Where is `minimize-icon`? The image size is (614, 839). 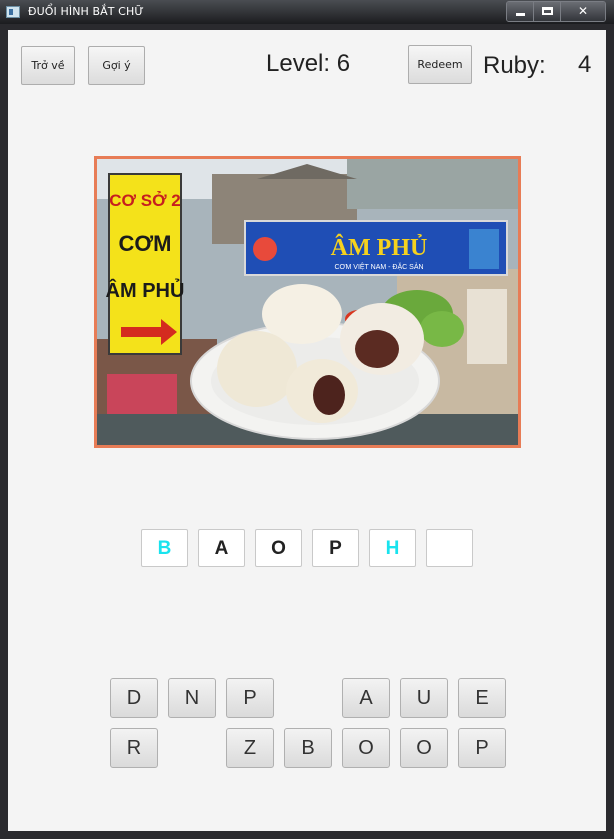 minimize-icon is located at coordinates (520, 14).